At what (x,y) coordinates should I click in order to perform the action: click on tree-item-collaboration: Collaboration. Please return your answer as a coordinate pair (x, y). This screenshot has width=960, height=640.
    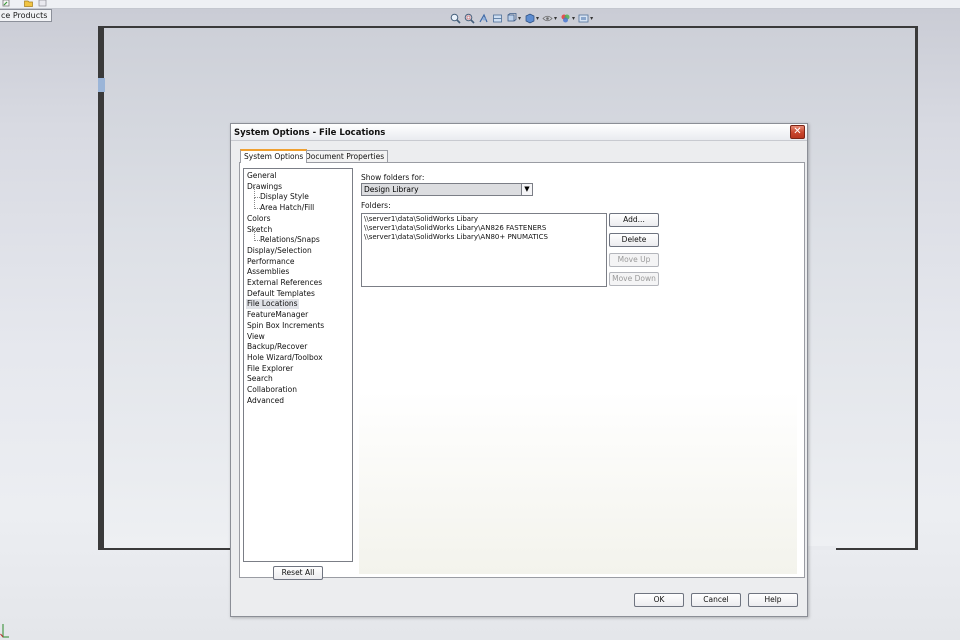
    Looking at the image, I should click on (272, 390).